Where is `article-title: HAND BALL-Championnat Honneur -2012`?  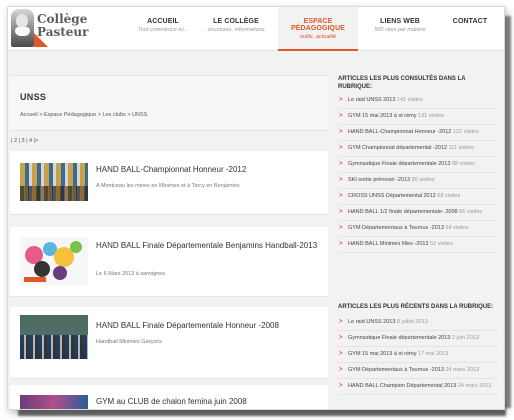 article-title: HAND BALL-Championnat Honneur -2012 is located at coordinates (210, 170).